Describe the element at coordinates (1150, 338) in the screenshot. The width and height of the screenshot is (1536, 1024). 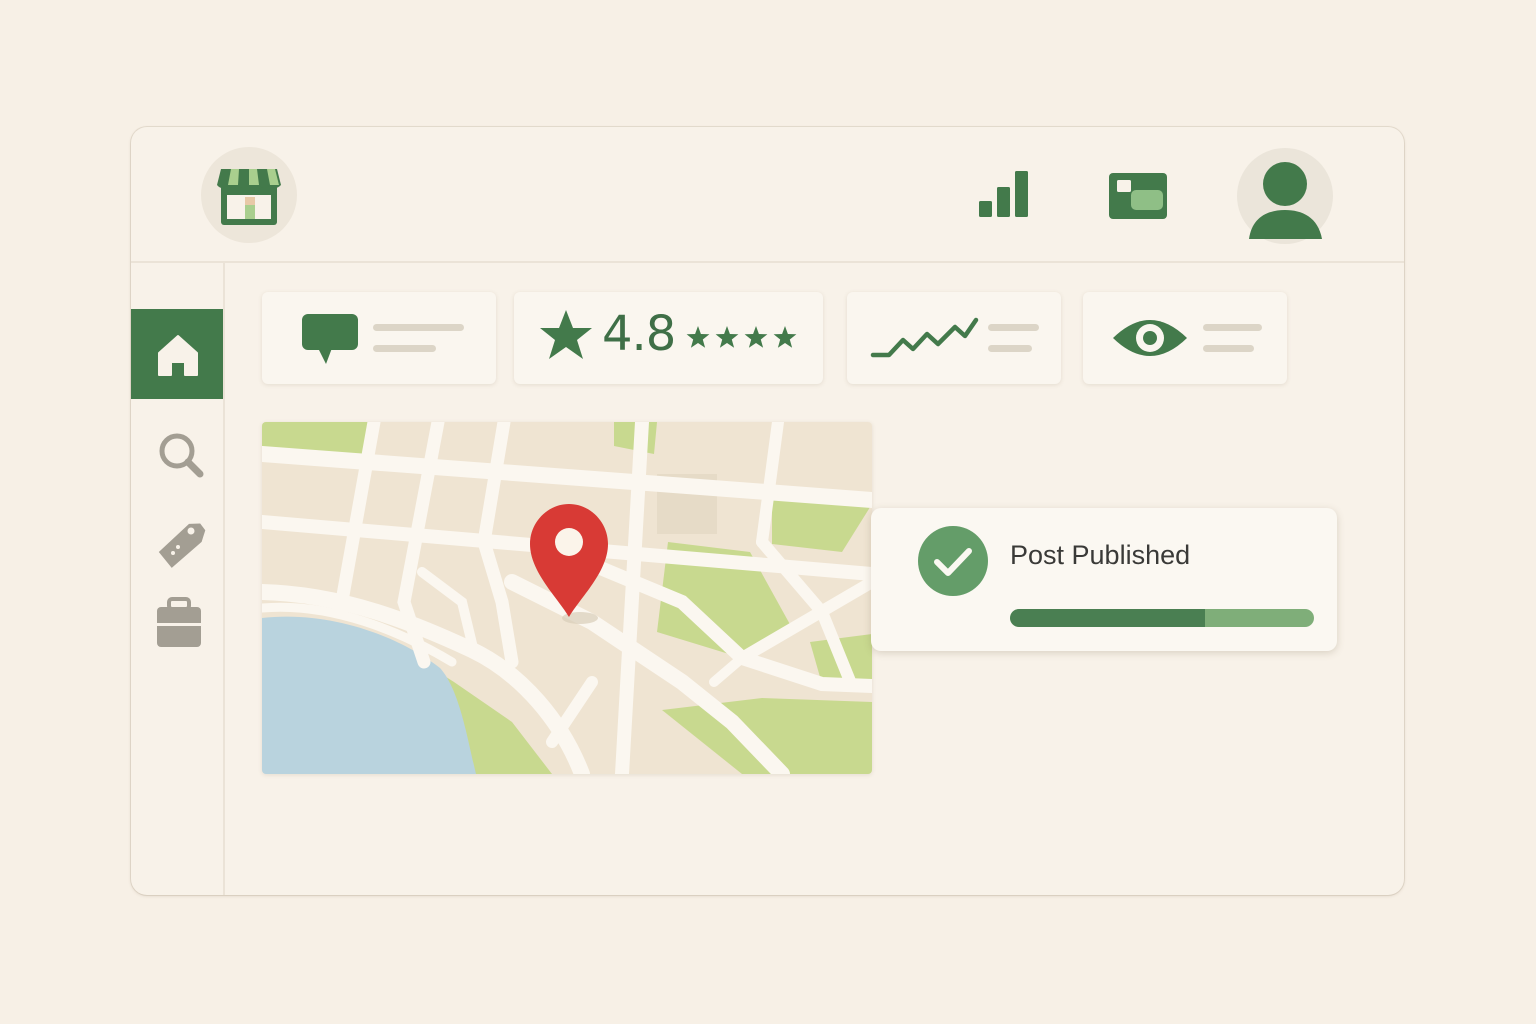
I see `eye-icon` at that location.